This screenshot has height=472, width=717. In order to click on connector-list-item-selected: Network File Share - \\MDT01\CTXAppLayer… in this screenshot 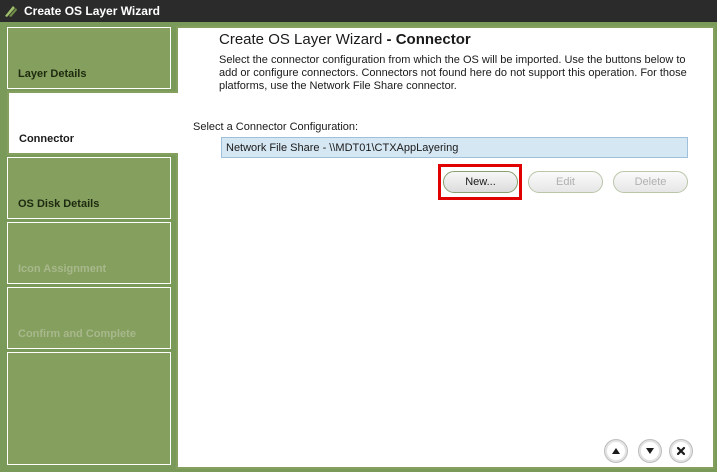, I will do `click(454, 147)`.